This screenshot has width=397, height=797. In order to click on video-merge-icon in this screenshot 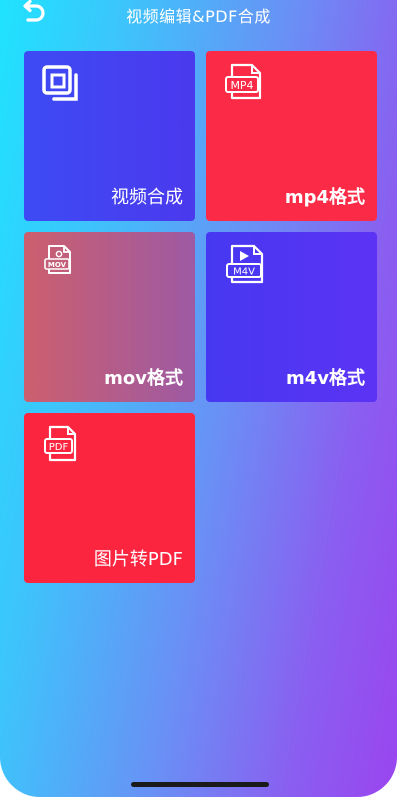, I will do `click(60, 83)`.